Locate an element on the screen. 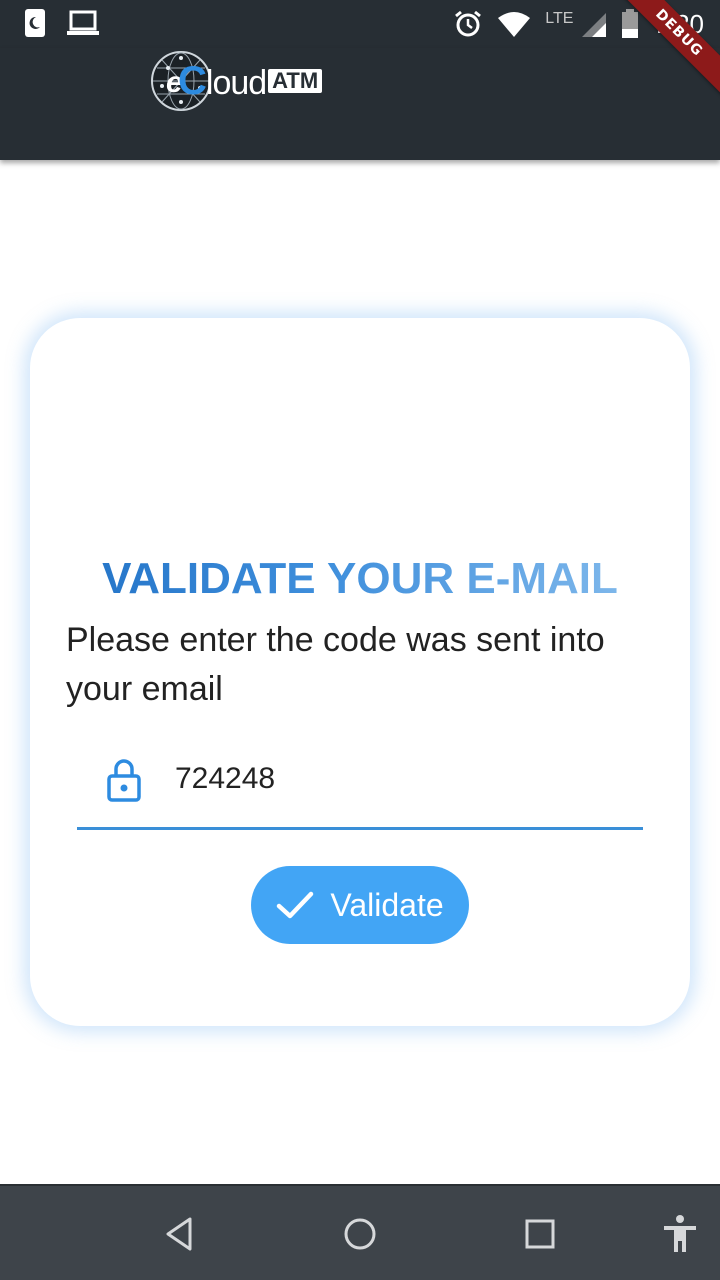 The image size is (720, 1280). home-icon is located at coordinates (360, 1234).